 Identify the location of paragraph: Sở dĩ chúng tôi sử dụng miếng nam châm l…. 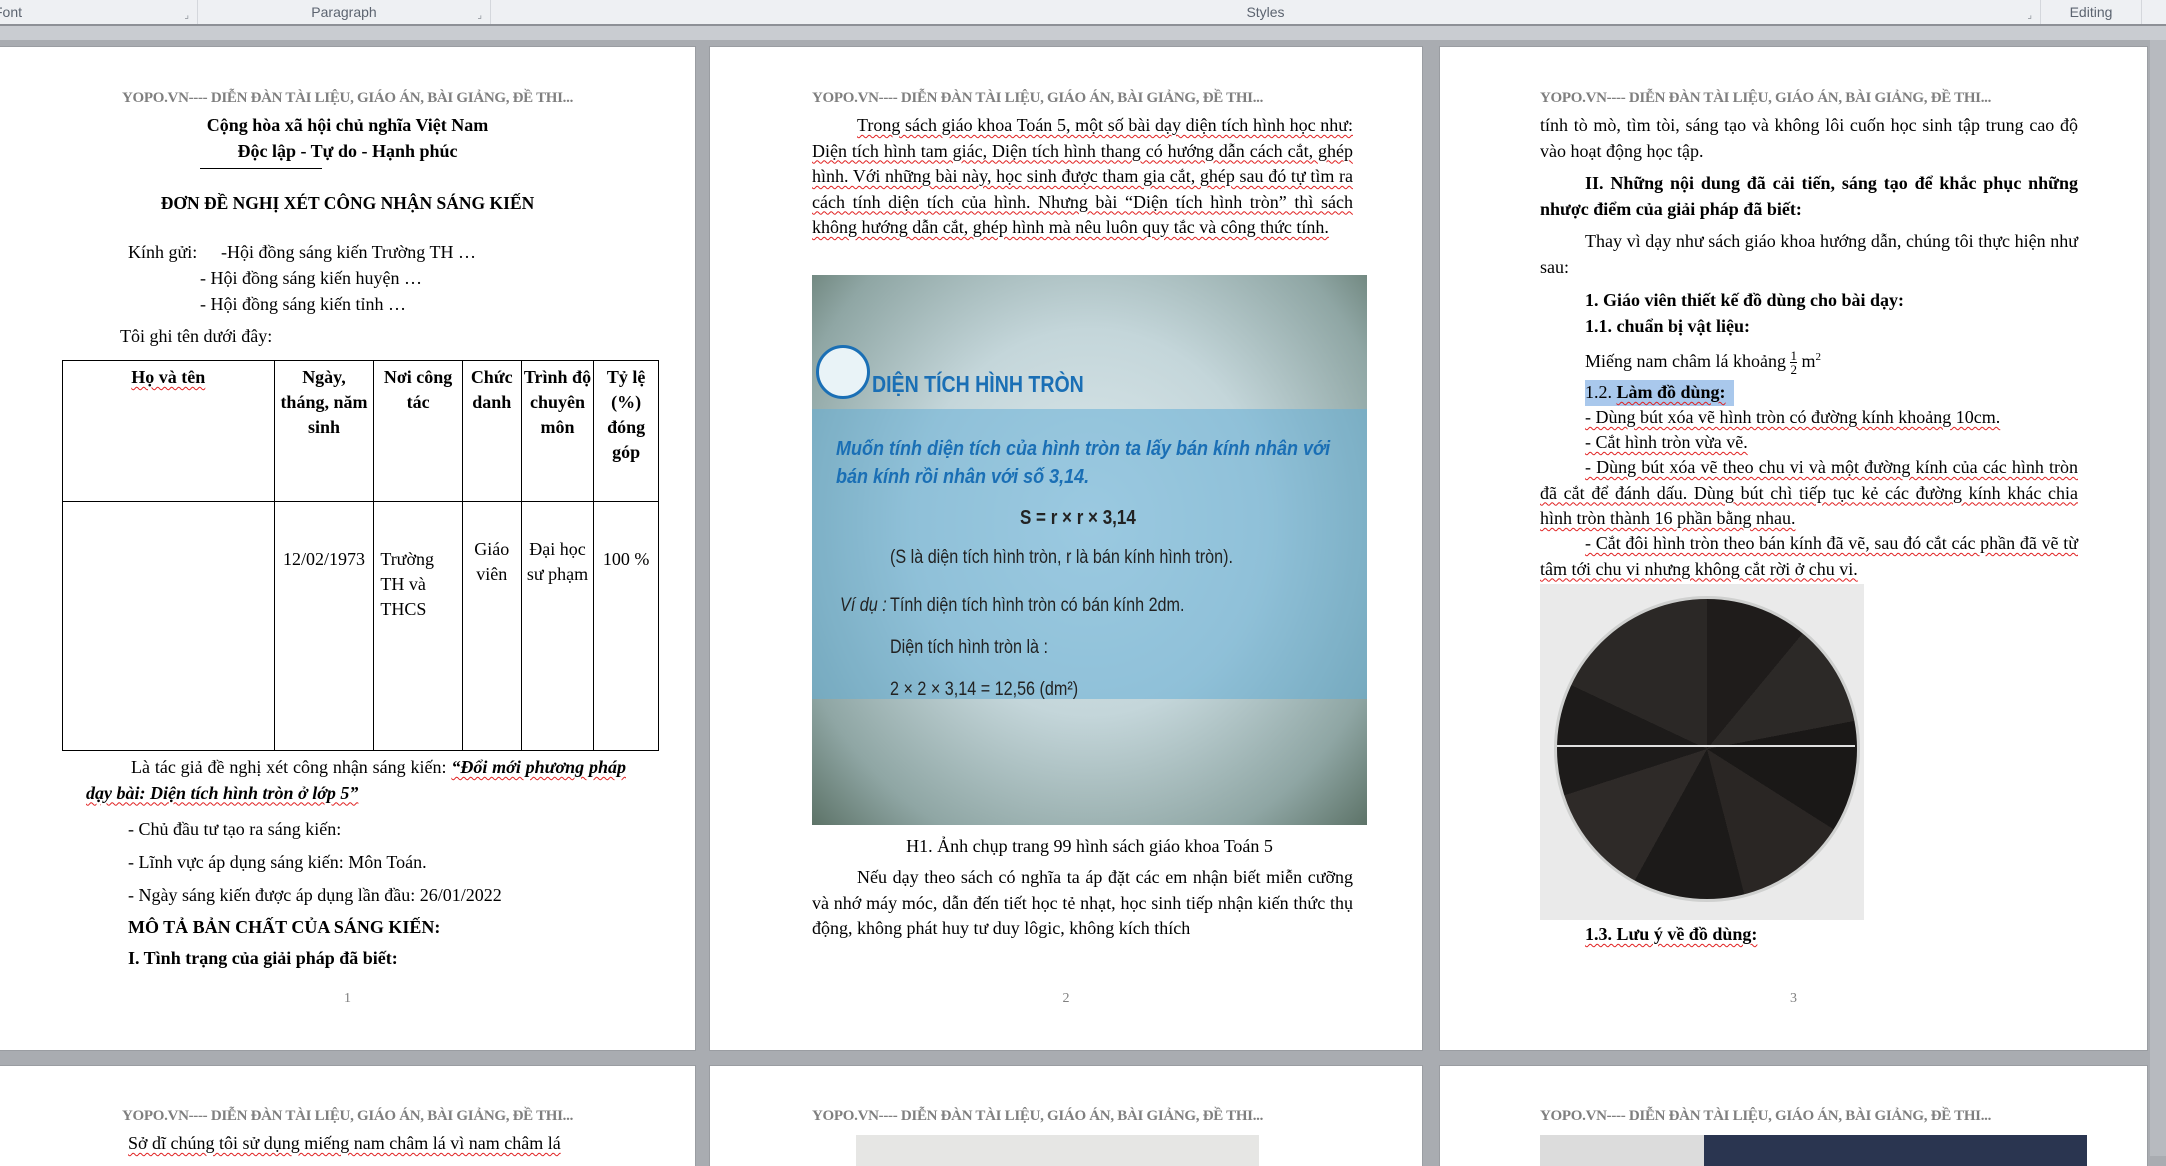
(344, 1143).